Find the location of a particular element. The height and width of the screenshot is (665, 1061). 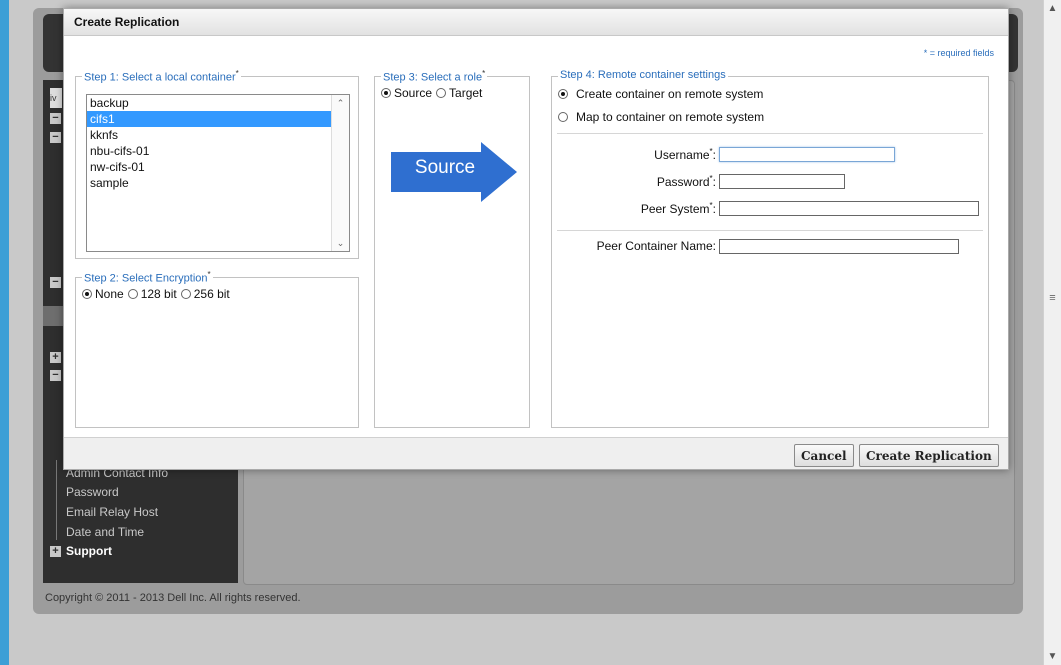

username-label: Username*: is located at coordinates (685, 154).